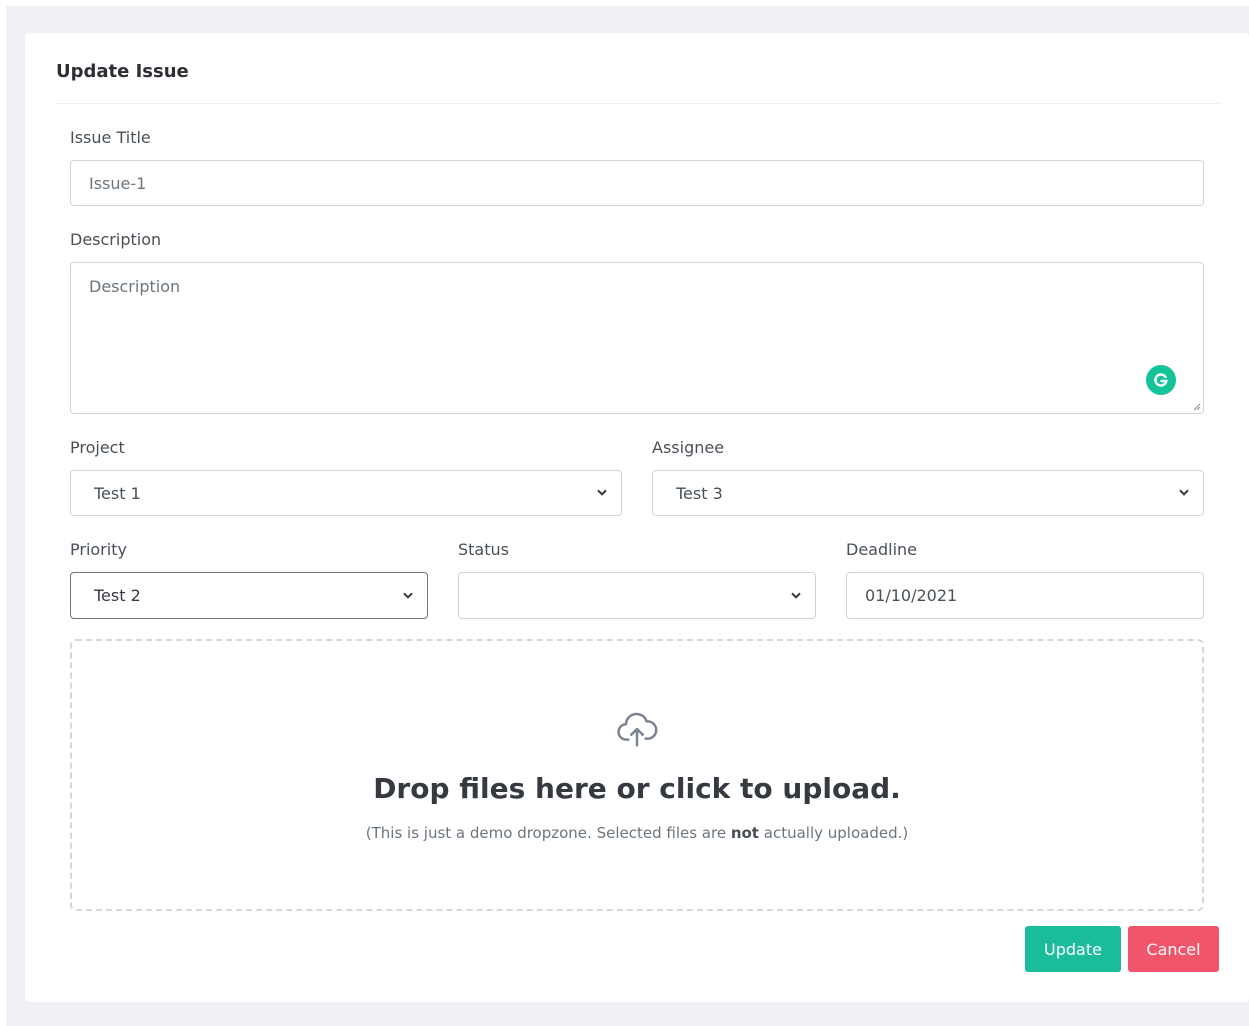  Describe the element at coordinates (122, 71) in the screenshot. I see `card-title: Update Issue` at that location.